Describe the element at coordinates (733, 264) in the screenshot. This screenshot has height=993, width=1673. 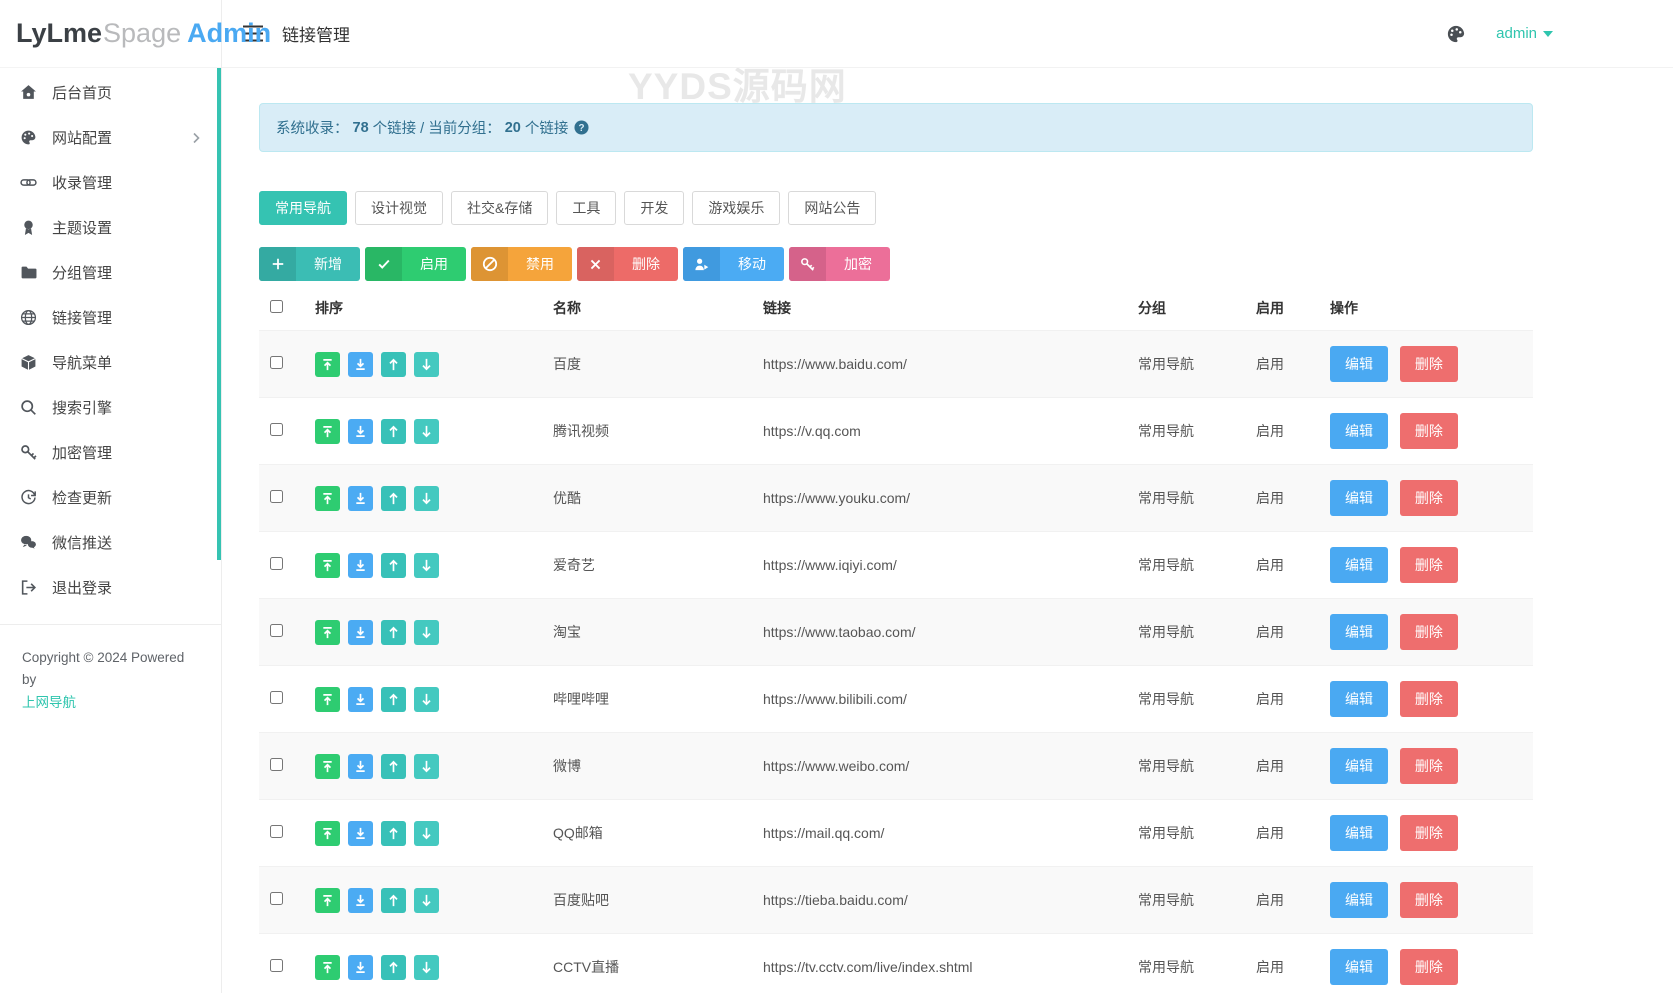
I see `toolbar-button: 移动` at that location.